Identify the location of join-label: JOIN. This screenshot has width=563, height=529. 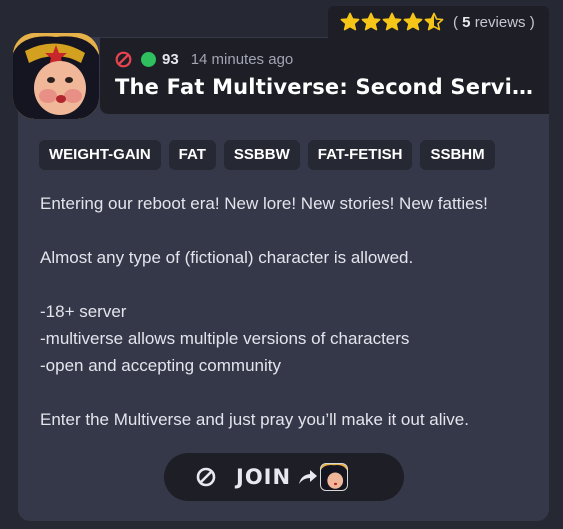
(264, 477).